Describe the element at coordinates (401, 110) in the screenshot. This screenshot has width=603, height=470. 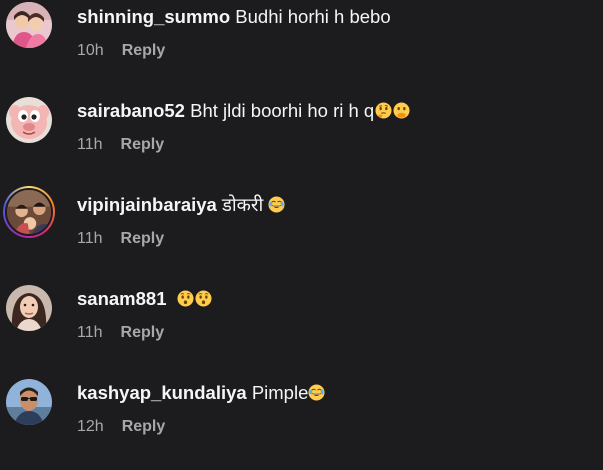
I see `face-with-hand-over-mouth-emoji-icon` at that location.